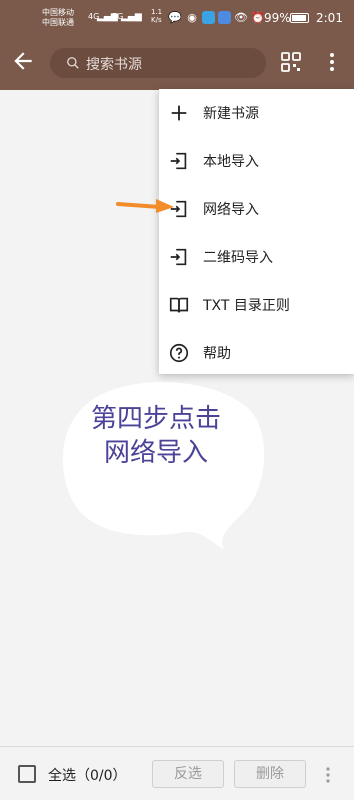 Image resolution: width=354 pixels, height=800 pixels. I want to click on delete-button: 删除, so click(270, 774).